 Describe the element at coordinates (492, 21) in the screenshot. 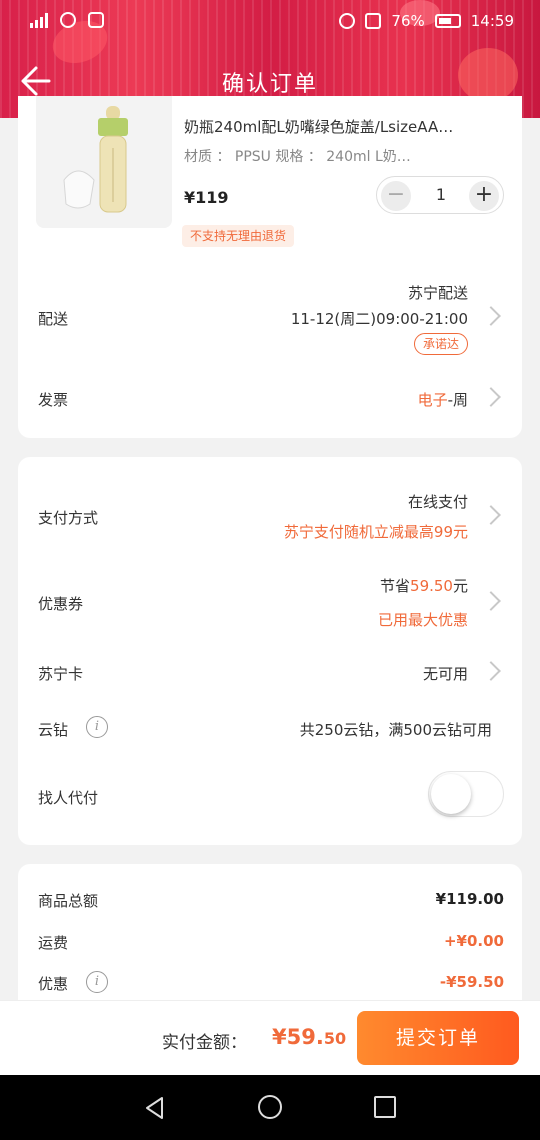

I see `clock: 14:59` at that location.